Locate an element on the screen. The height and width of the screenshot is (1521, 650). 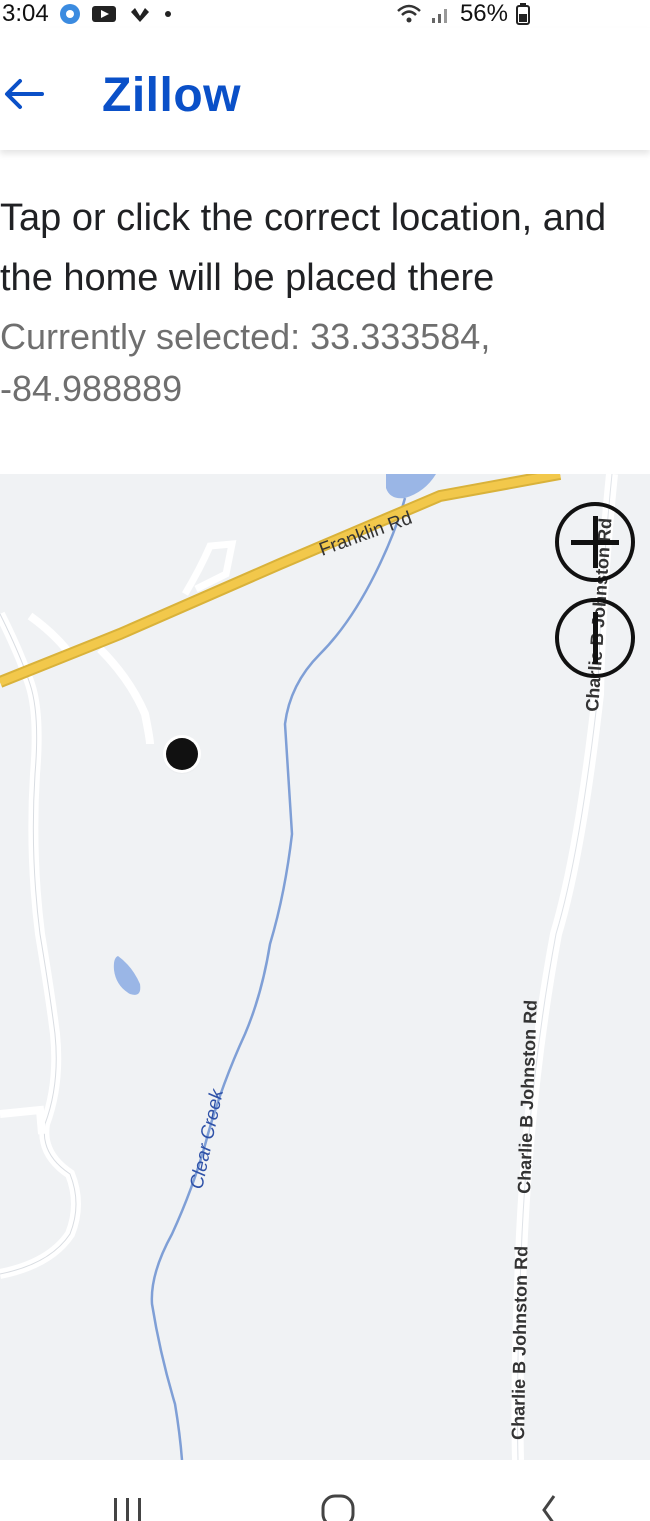
nav-back-button is located at coordinates (550, 1505).